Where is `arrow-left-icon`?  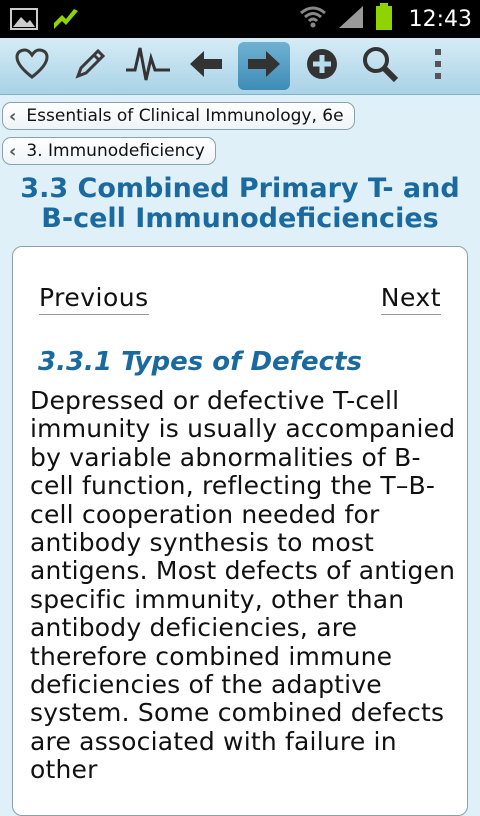
arrow-left-icon is located at coordinates (206, 66).